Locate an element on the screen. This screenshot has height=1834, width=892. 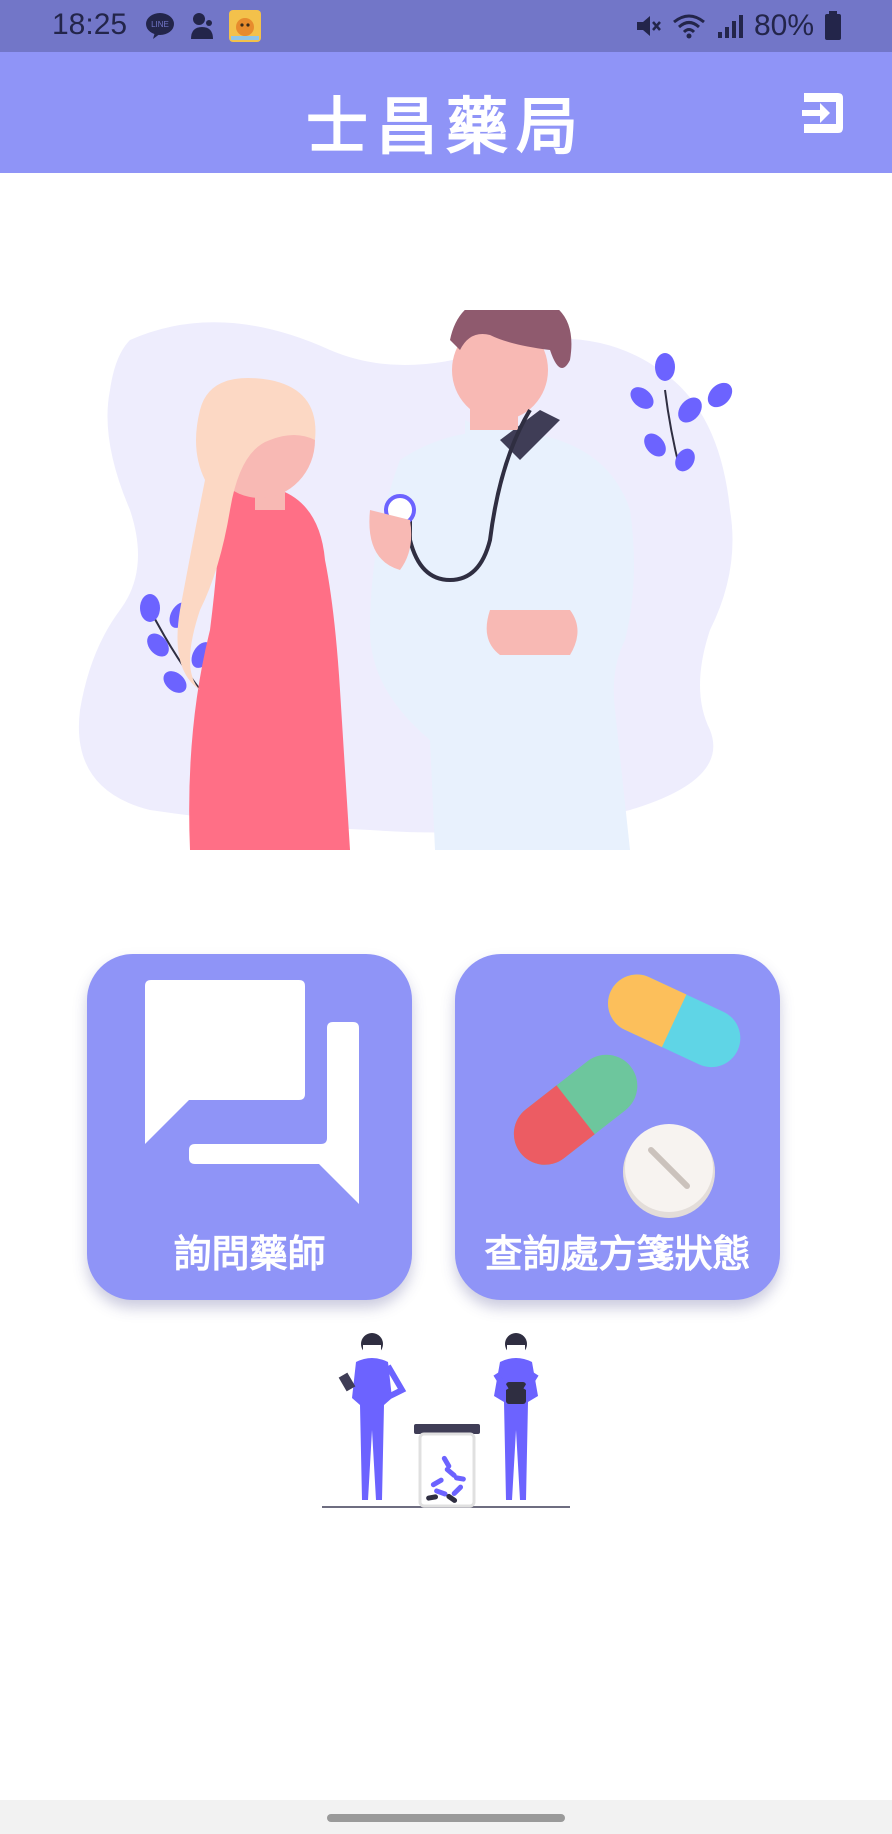
notification-icon is located at coordinates (202, 26).